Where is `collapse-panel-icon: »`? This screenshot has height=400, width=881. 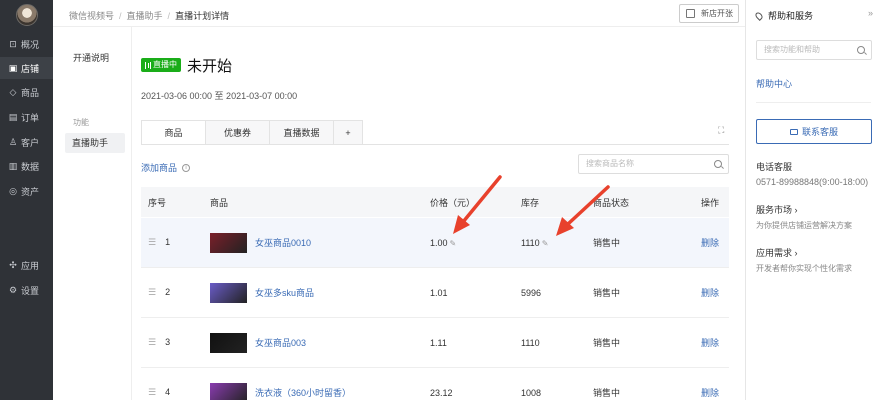 collapse-panel-icon: » is located at coordinates (870, 13).